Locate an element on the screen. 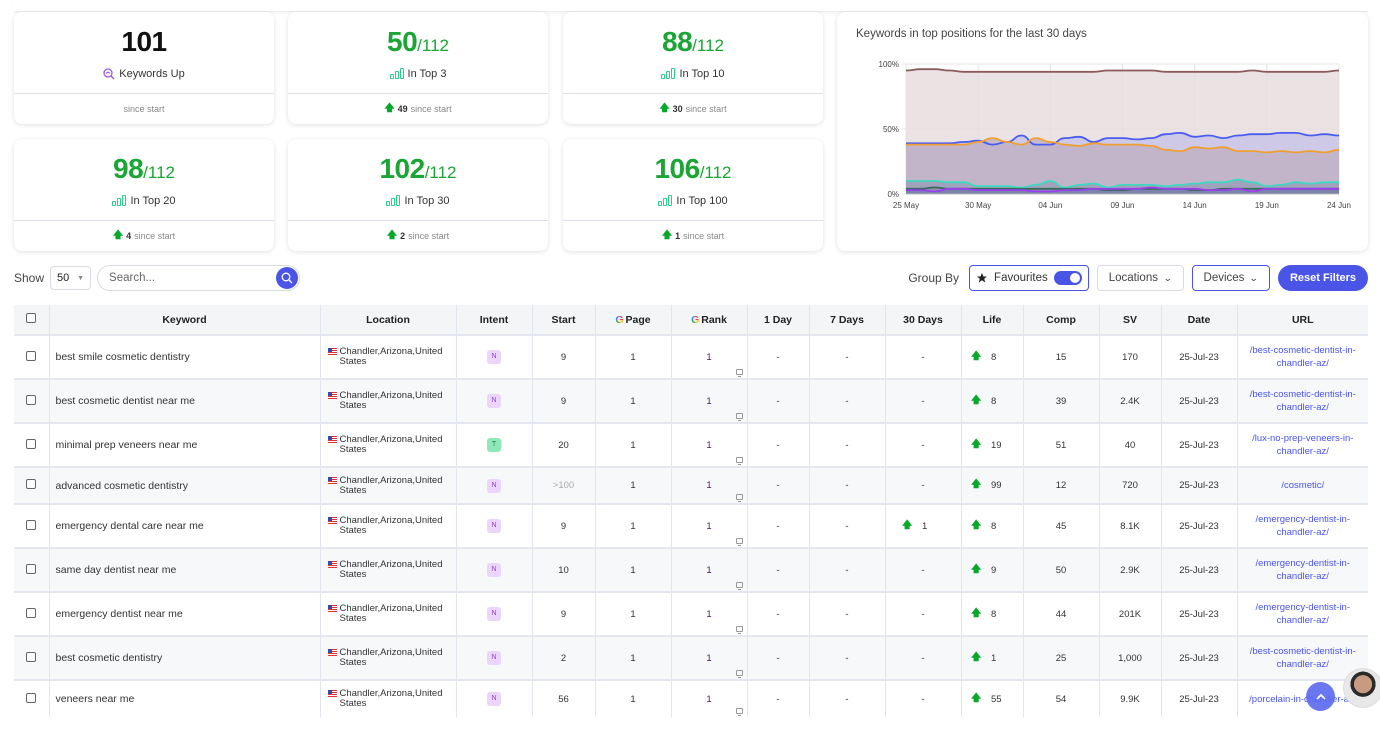 The height and width of the screenshot is (736, 1380). stat-change: 30 is located at coordinates (677, 109).